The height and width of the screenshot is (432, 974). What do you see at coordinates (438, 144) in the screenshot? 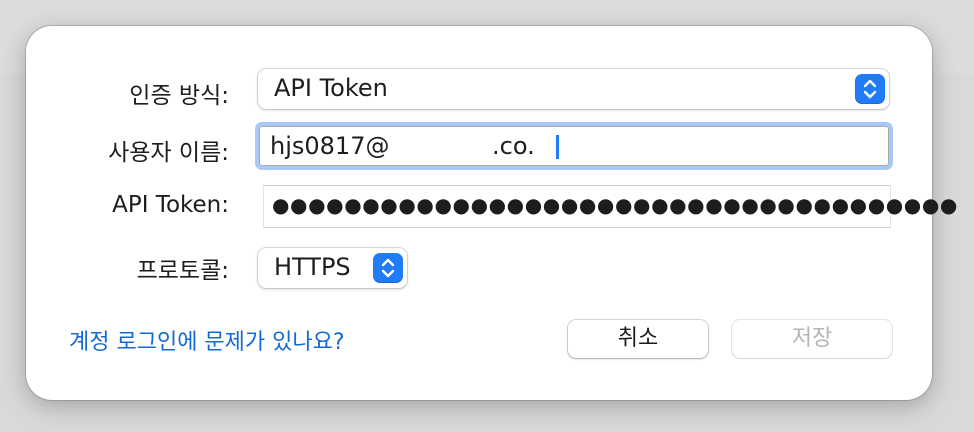
I see `redacted-region` at bounding box center [438, 144].